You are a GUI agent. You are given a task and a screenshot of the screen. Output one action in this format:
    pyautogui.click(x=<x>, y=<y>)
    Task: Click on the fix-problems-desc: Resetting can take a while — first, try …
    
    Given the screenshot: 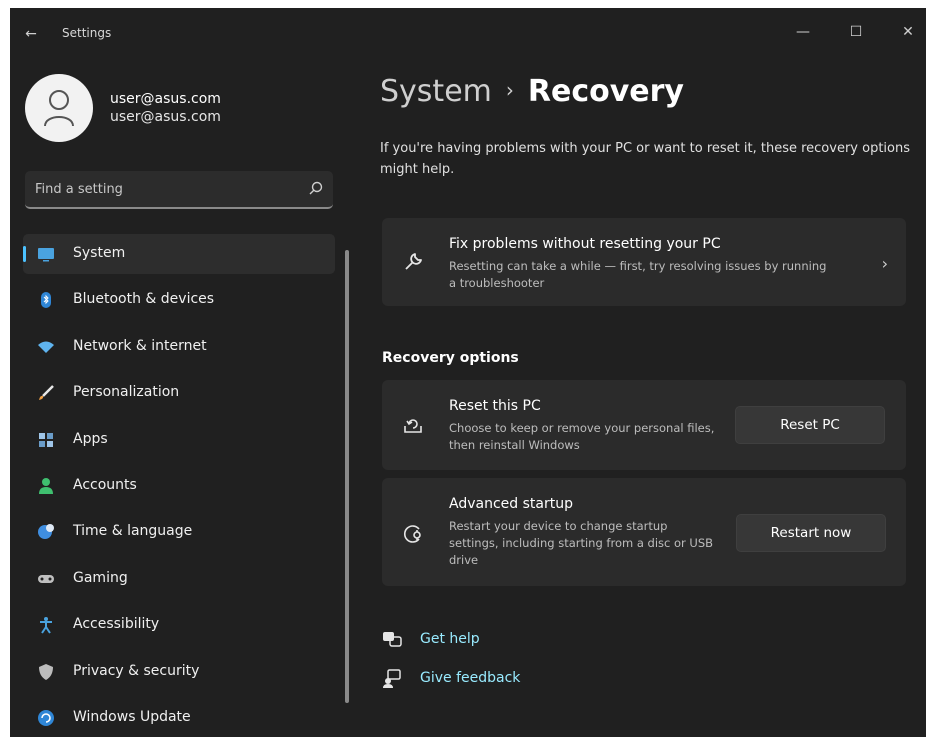 What is the action you would take?
    pyautogui.click(x=638, y=274)
    